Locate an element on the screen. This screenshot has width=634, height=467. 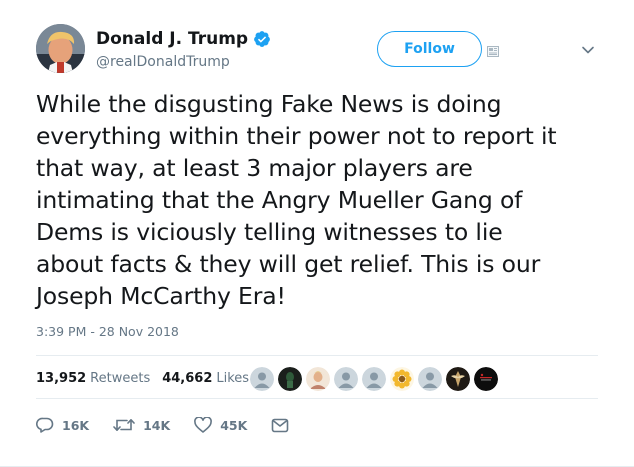
like-button: 45K is located at coordinates (220, 425).